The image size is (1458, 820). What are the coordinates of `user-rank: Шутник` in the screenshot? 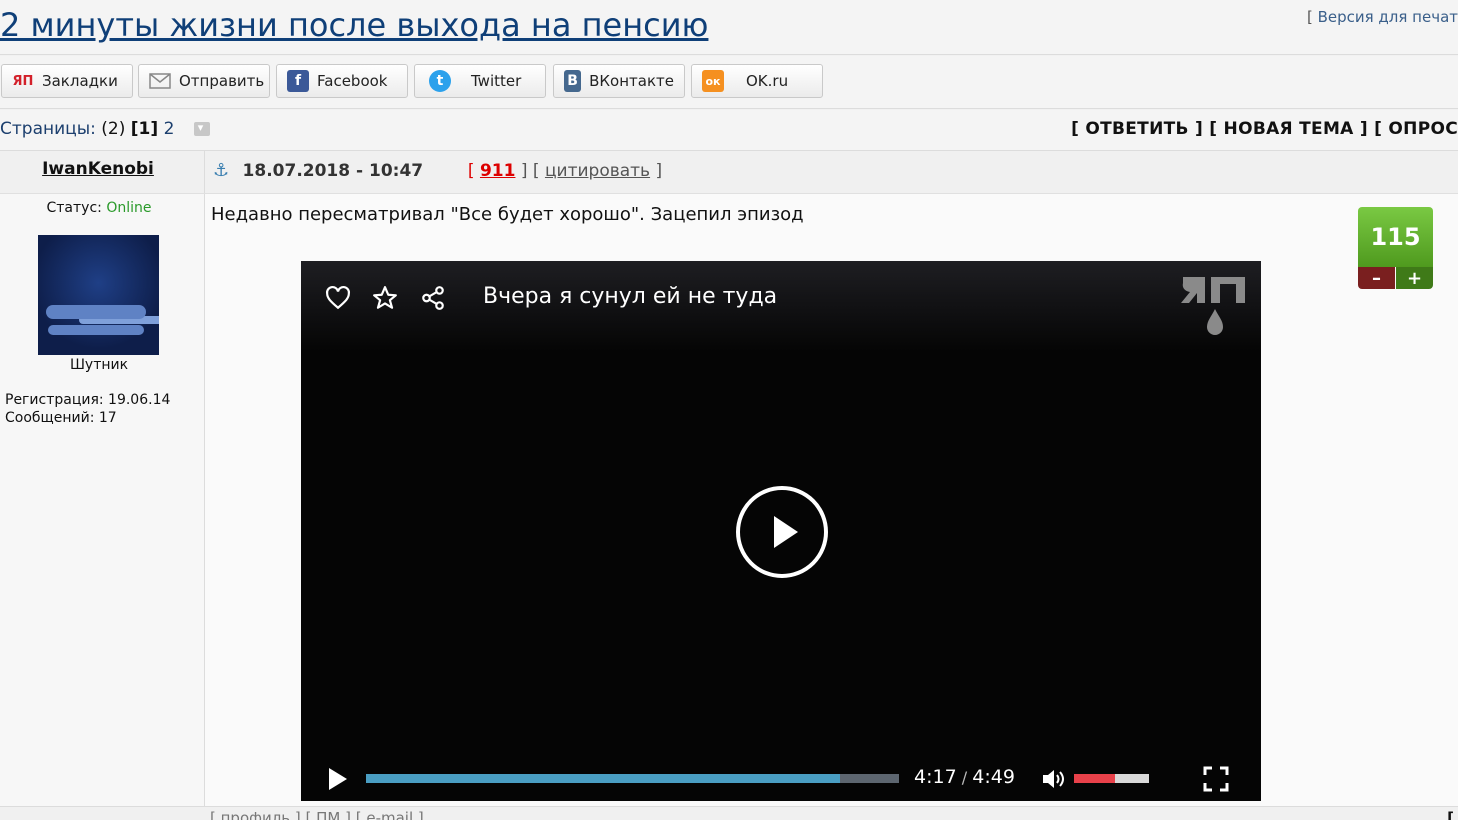 It's located at (99, 365).